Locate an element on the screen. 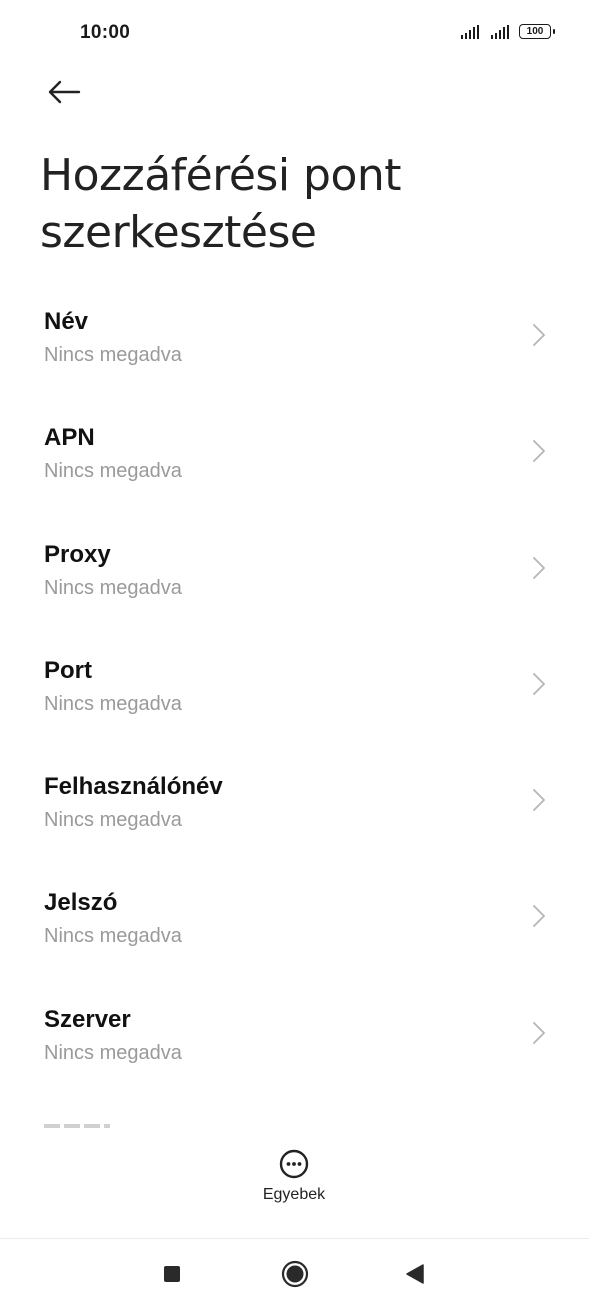  status-bar: 10:00 100 is located at coordinates (294, 33).